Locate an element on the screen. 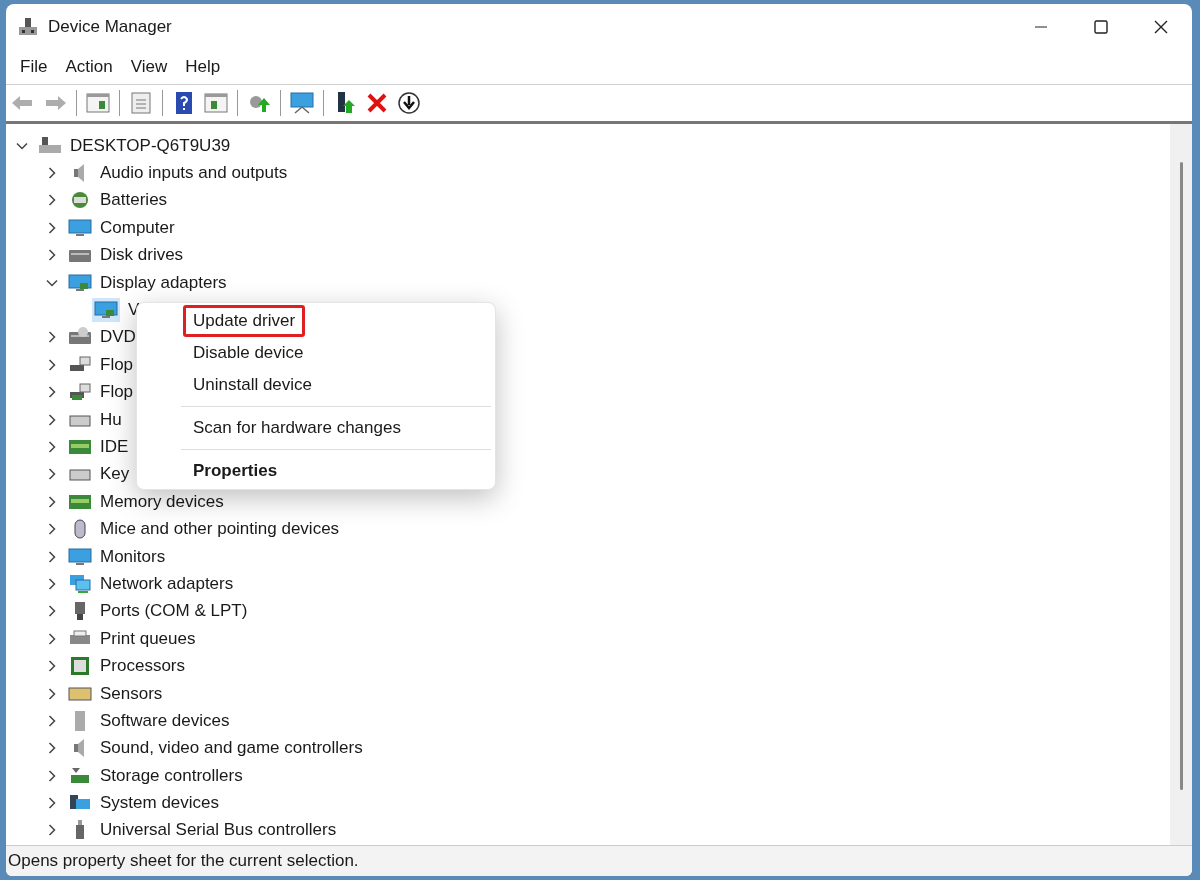 Image resolution: width=1200 pixels, height=880 pixels. tree-item: Universal Serial Bus controllers is located at coordinates (218, 830).